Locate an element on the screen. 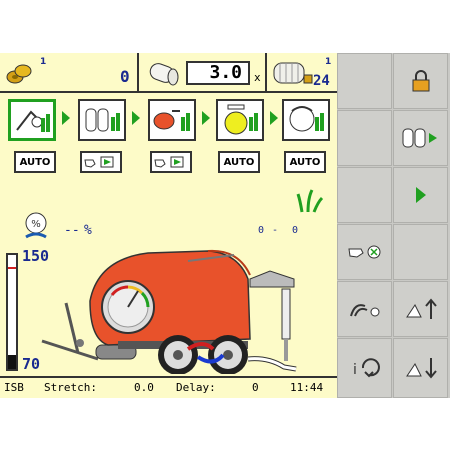 Image resolution: width=450 pixels, height=450 pixels. delay-label: Delay: is located at coordinates (196, 387).